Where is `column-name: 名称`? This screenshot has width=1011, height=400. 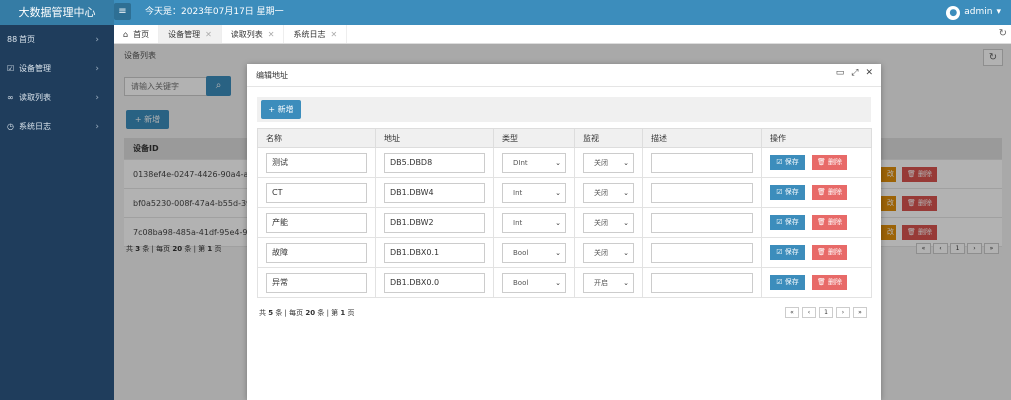 column-name: 名称 is located at coordinates (316, 138).